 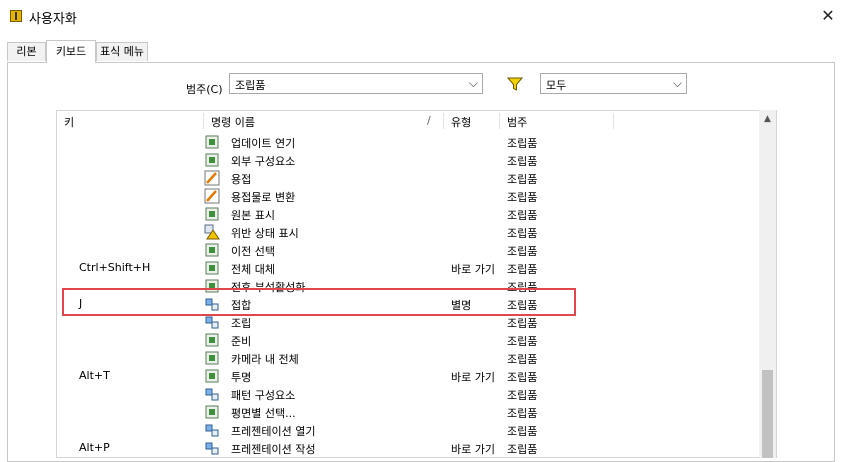 I want to click on external-component-icon, so click(x=212, y=160).